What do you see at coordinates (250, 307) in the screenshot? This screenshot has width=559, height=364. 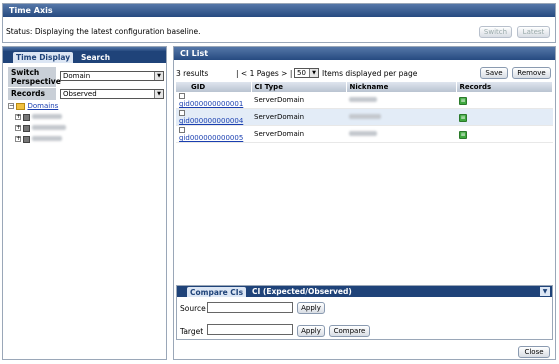 I see `source-input` at bounding box center [250, 307].